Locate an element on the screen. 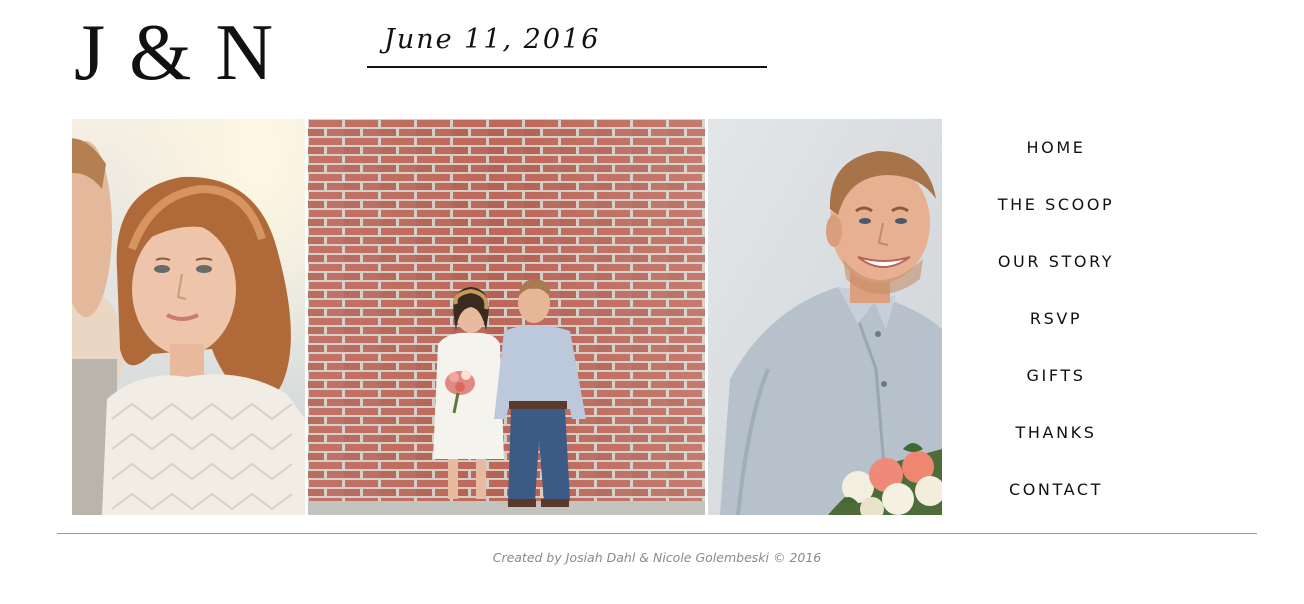 The height and width of the screenshot is (604, 1304). nav-item-contact: CONTACT is located at coordinates (1056, 489).